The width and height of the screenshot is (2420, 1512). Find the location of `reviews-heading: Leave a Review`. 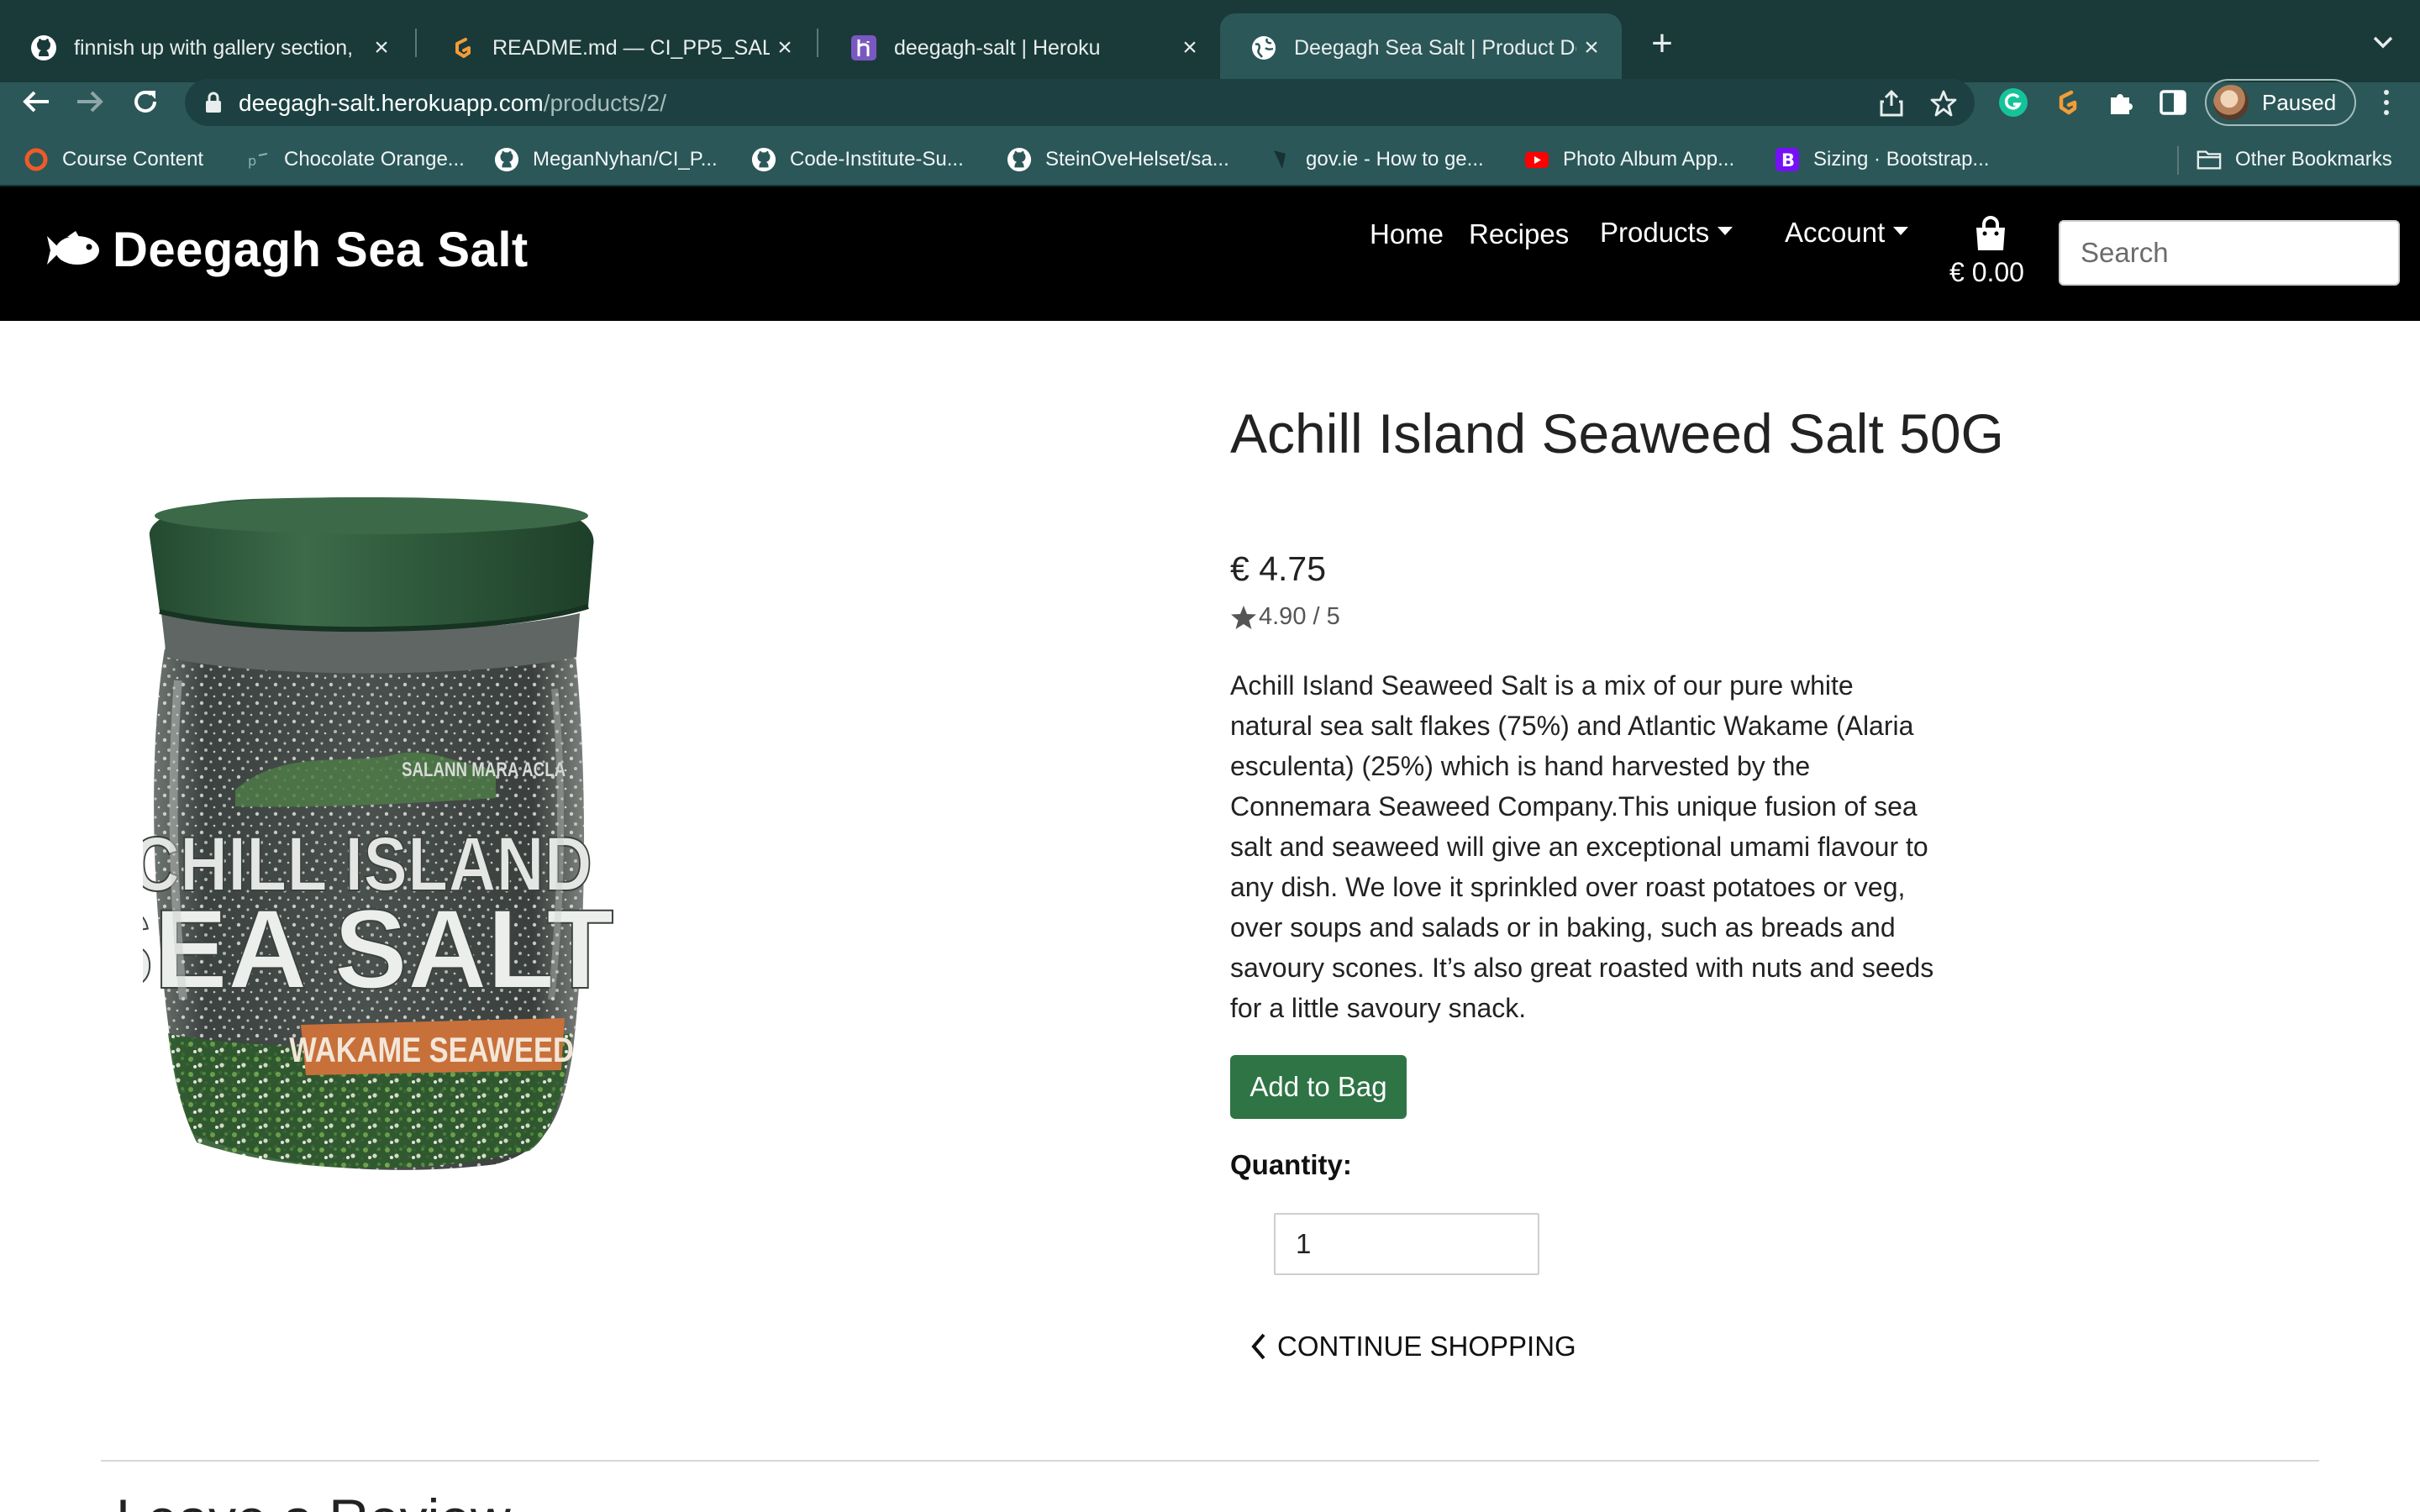

reviews-heading: Leave a Review is located at coordinates (314, 1499).